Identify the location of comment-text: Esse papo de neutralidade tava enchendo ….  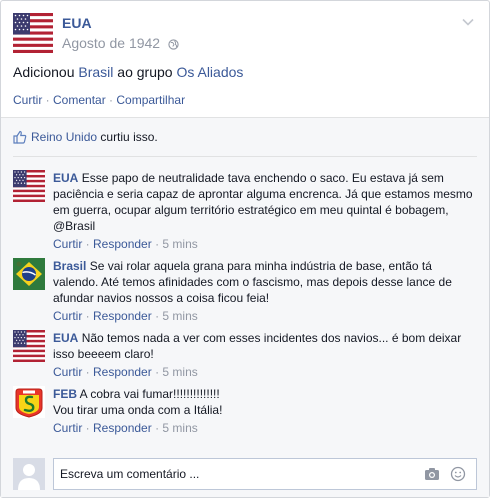
(263, 202).